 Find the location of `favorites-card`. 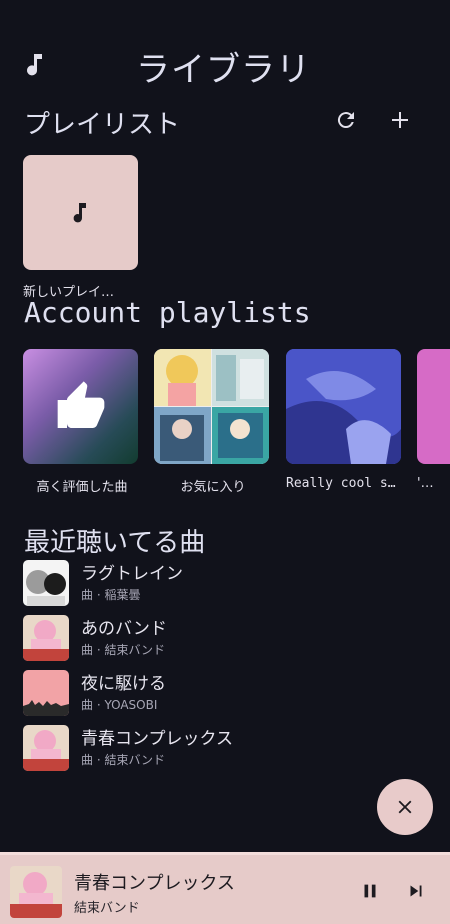

favorites-card is located at coordinates (211, 406).